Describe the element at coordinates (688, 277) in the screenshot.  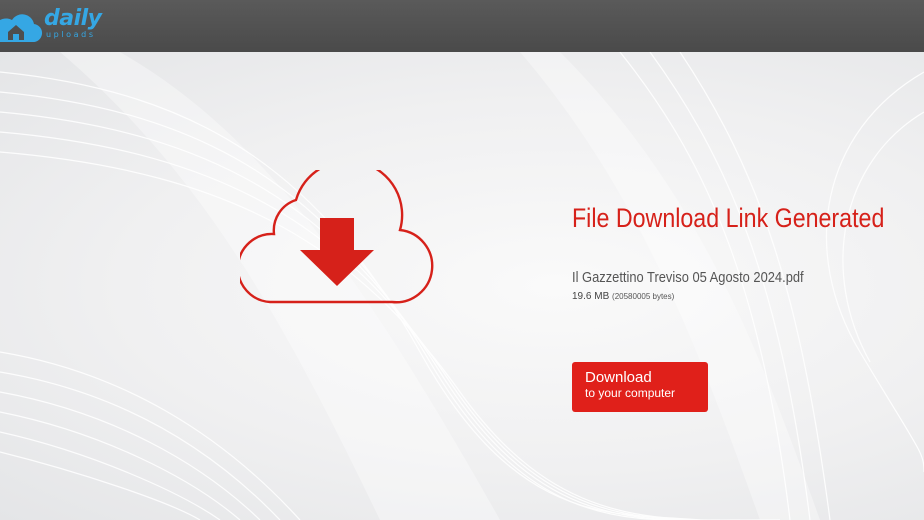
I see `file-name: Il Gazzettino Treviso 05 Agosto 2024.pdf` at that location.